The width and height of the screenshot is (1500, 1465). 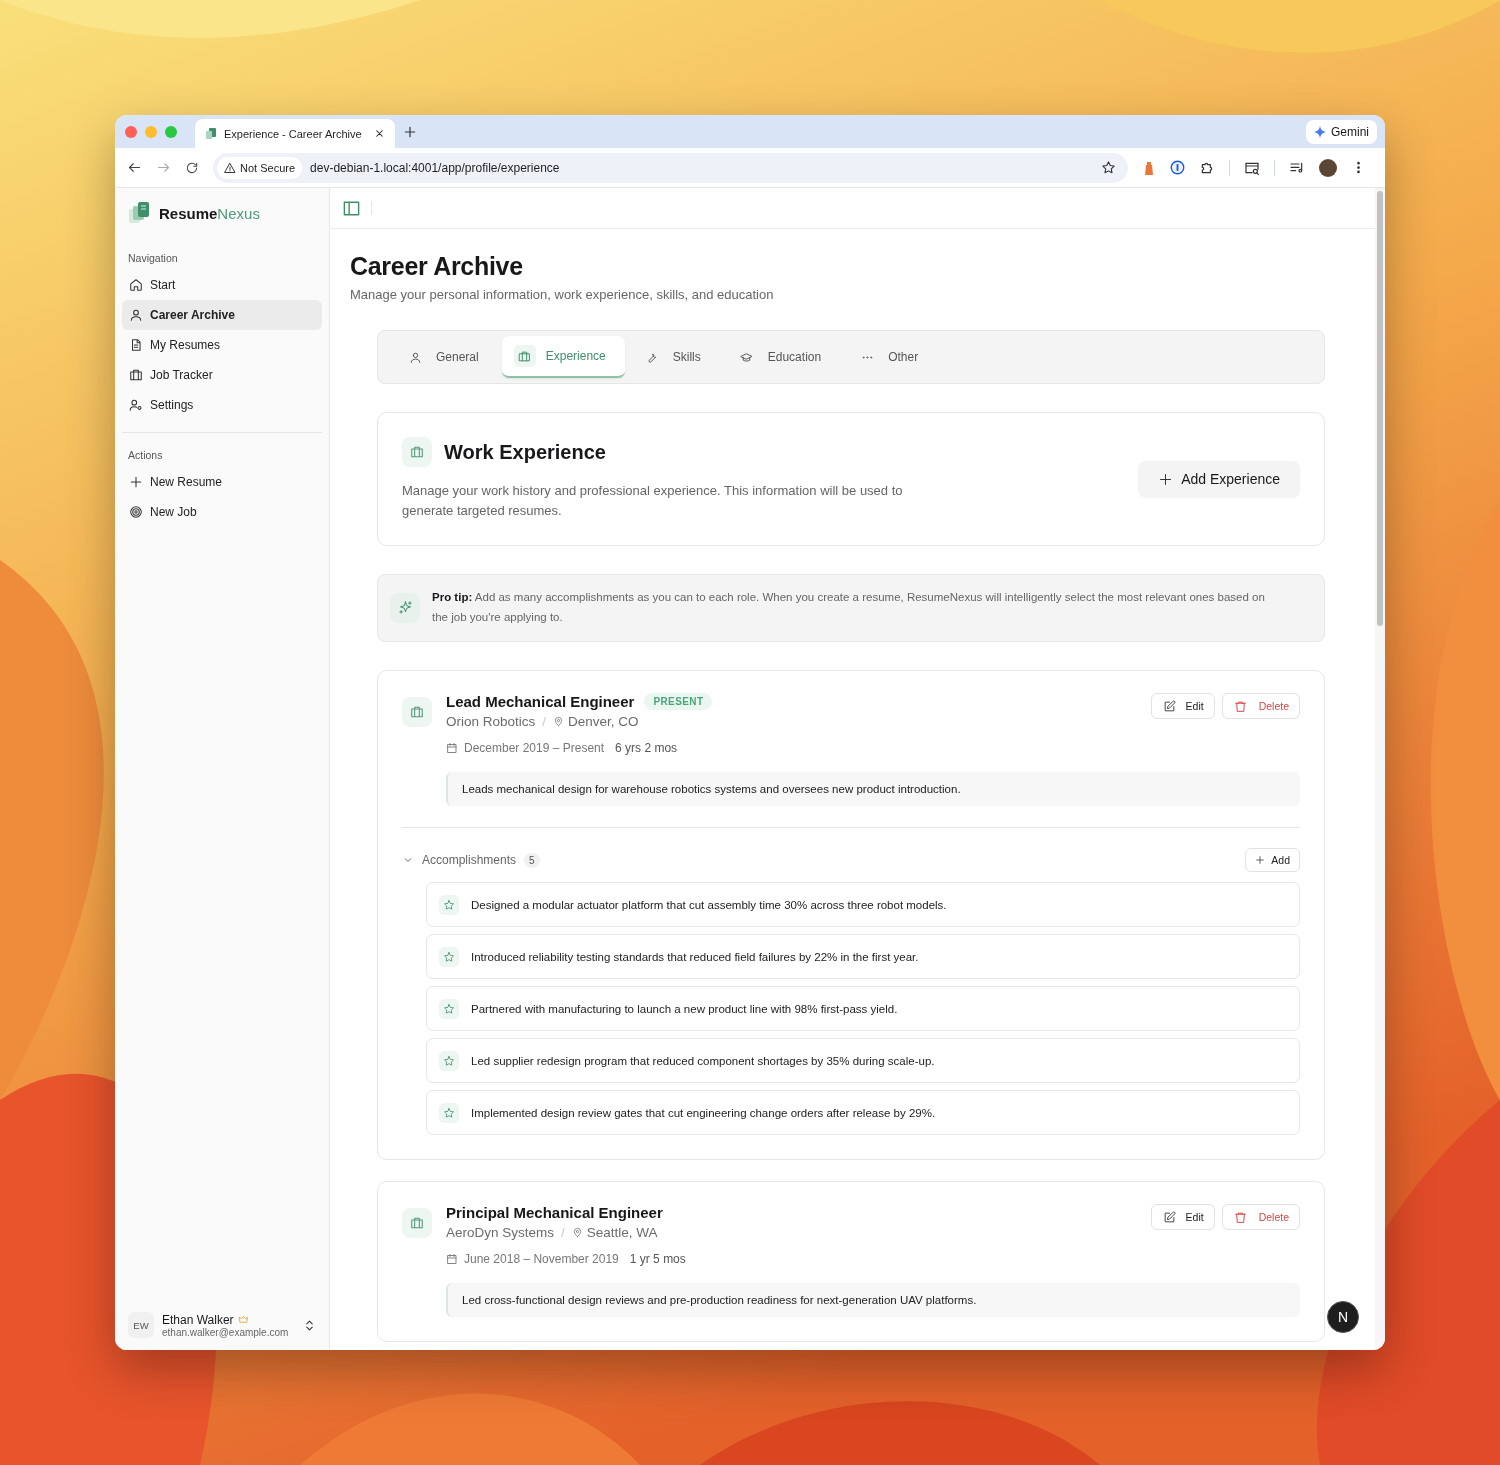 What do you see at coordinates (709, 904) in the screenshot?
I see `accomplishment-text: Designed a modular actuator platform that cut assembly time 30% across three robot models.` at bounding box center [709, 904].